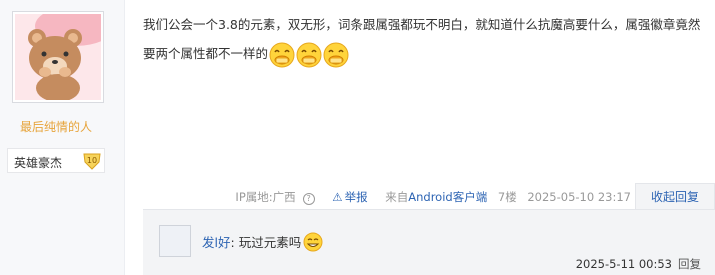  I want to click on post-datetime: 2025-05-10 23:17, so click(579, 197).